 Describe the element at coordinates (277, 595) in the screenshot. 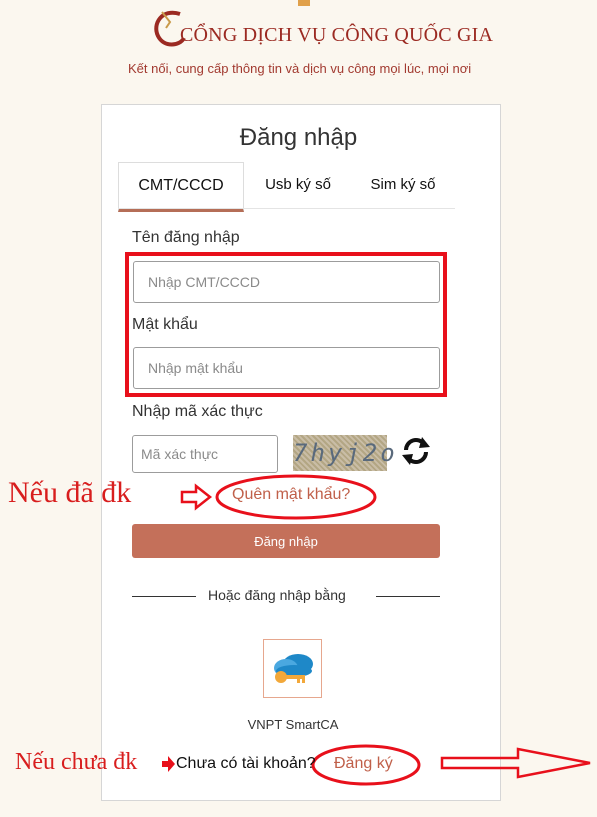

I see `alt-login-label: Hoặc đăng nhập bằng` at that location.